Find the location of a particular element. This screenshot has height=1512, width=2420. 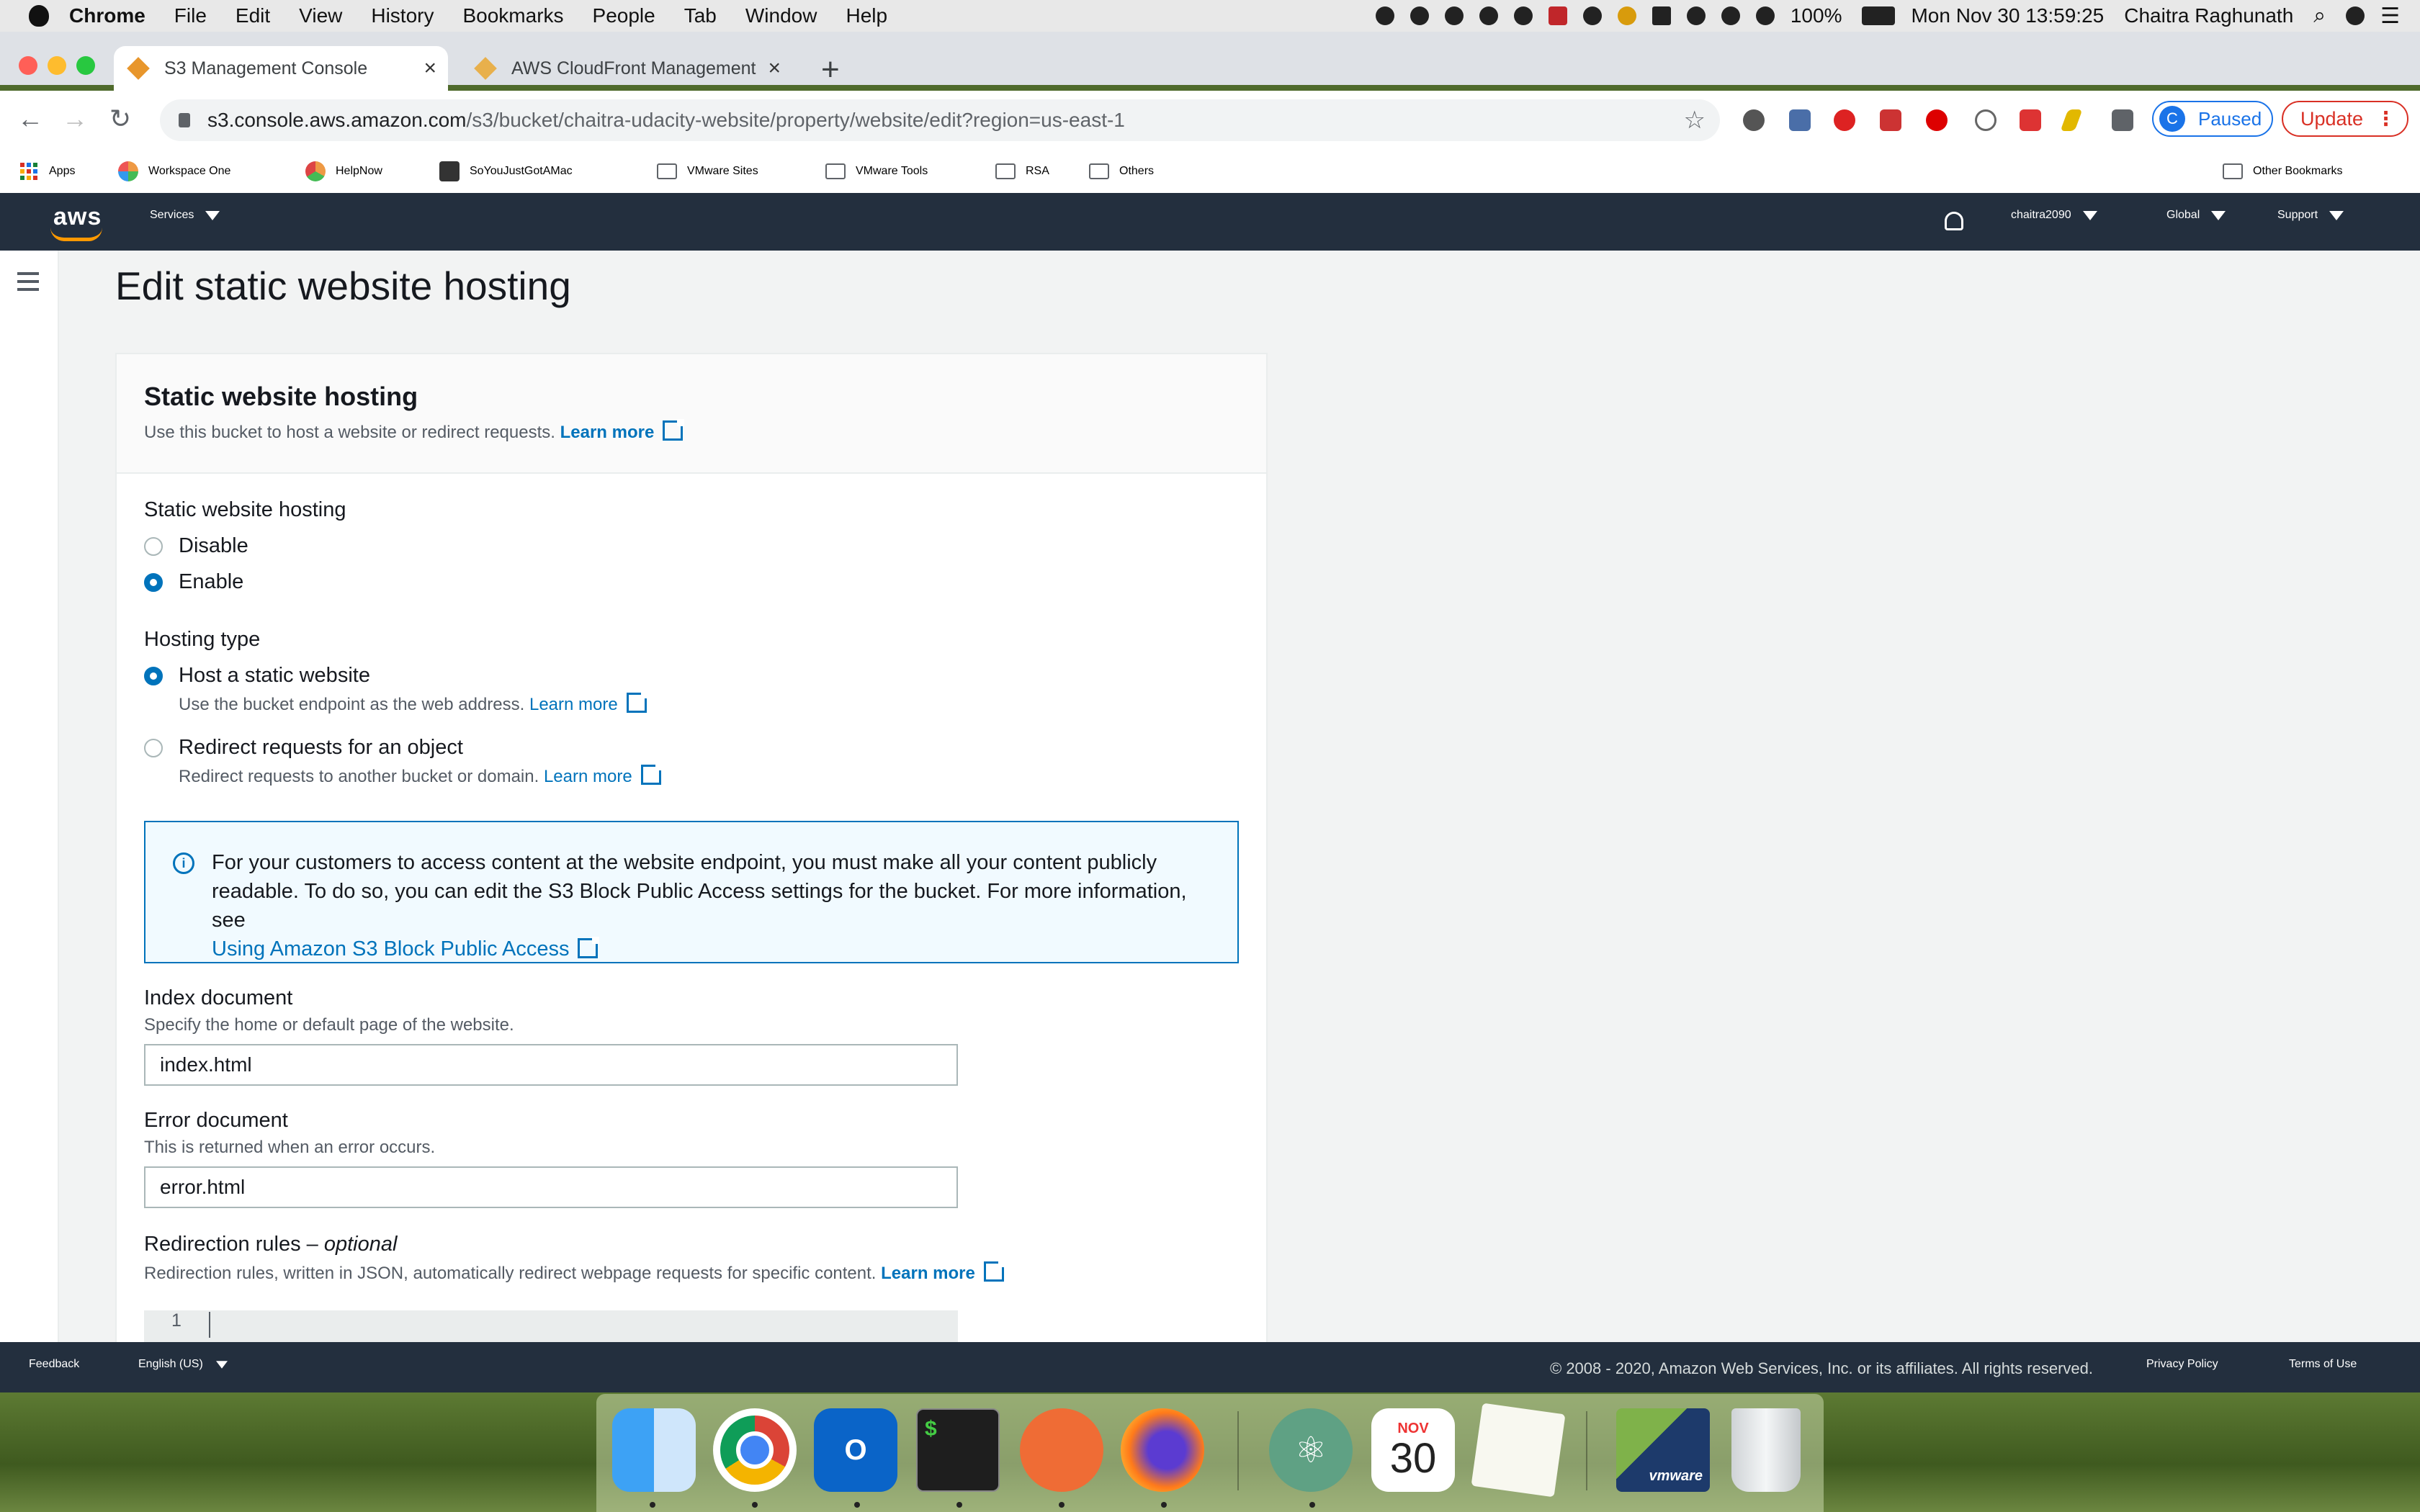

feedback-link: Feedback is located at coordinates (54, 1364).